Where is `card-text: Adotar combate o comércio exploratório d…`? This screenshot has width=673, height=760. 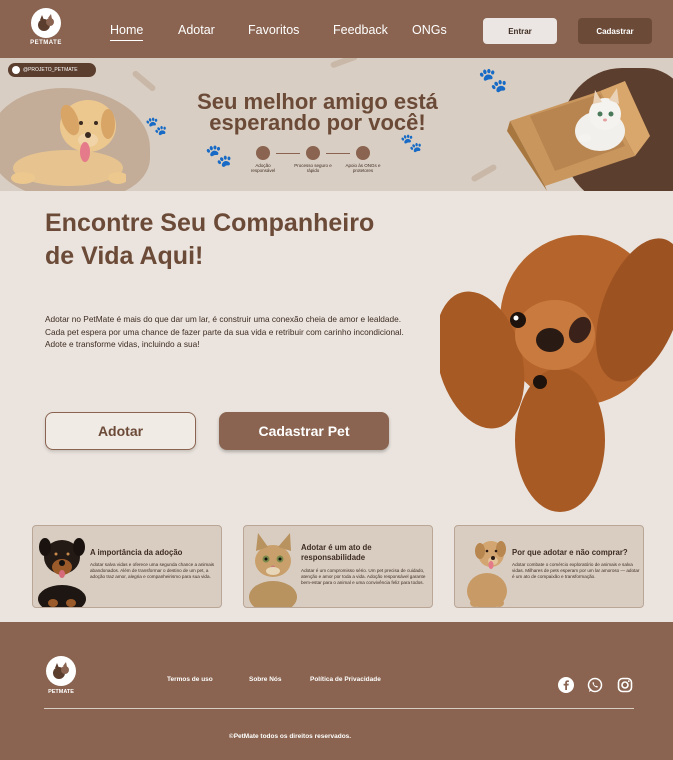
card-text: Adotar combate o comércio exploratório d… is located at coordinates (576, 571).